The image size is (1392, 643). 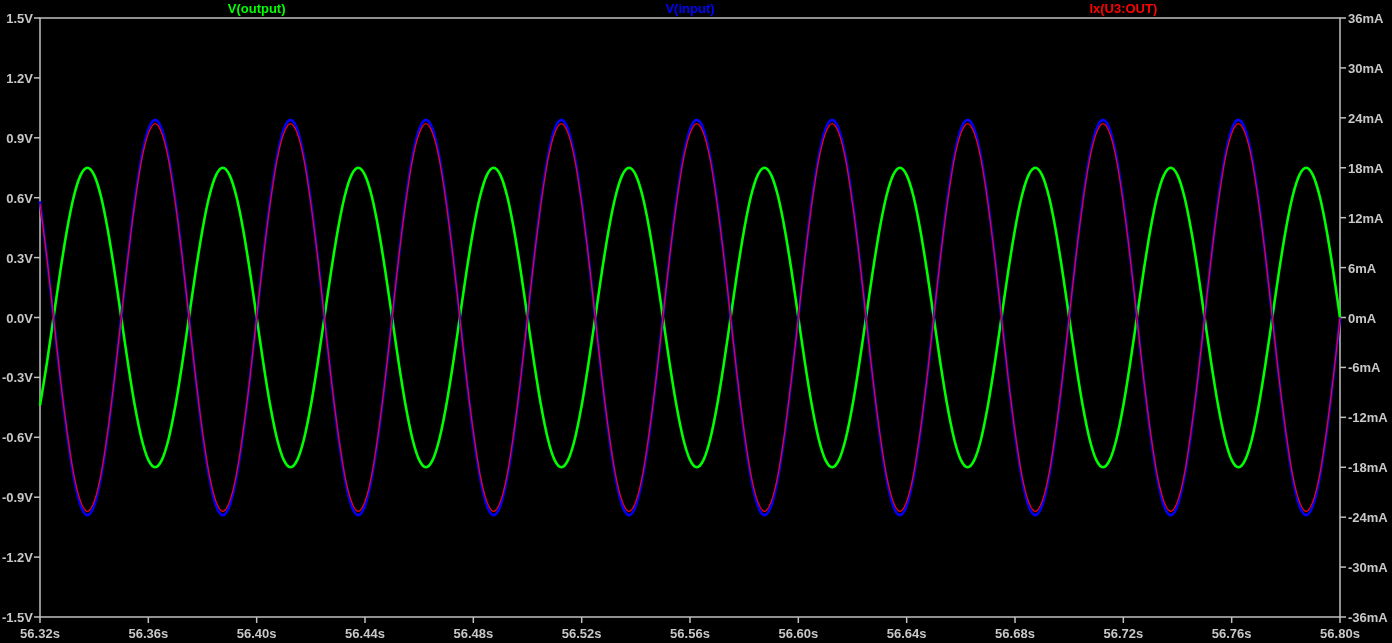 I want to click on tick-label: 56.36s, so click(x=148, y=633).